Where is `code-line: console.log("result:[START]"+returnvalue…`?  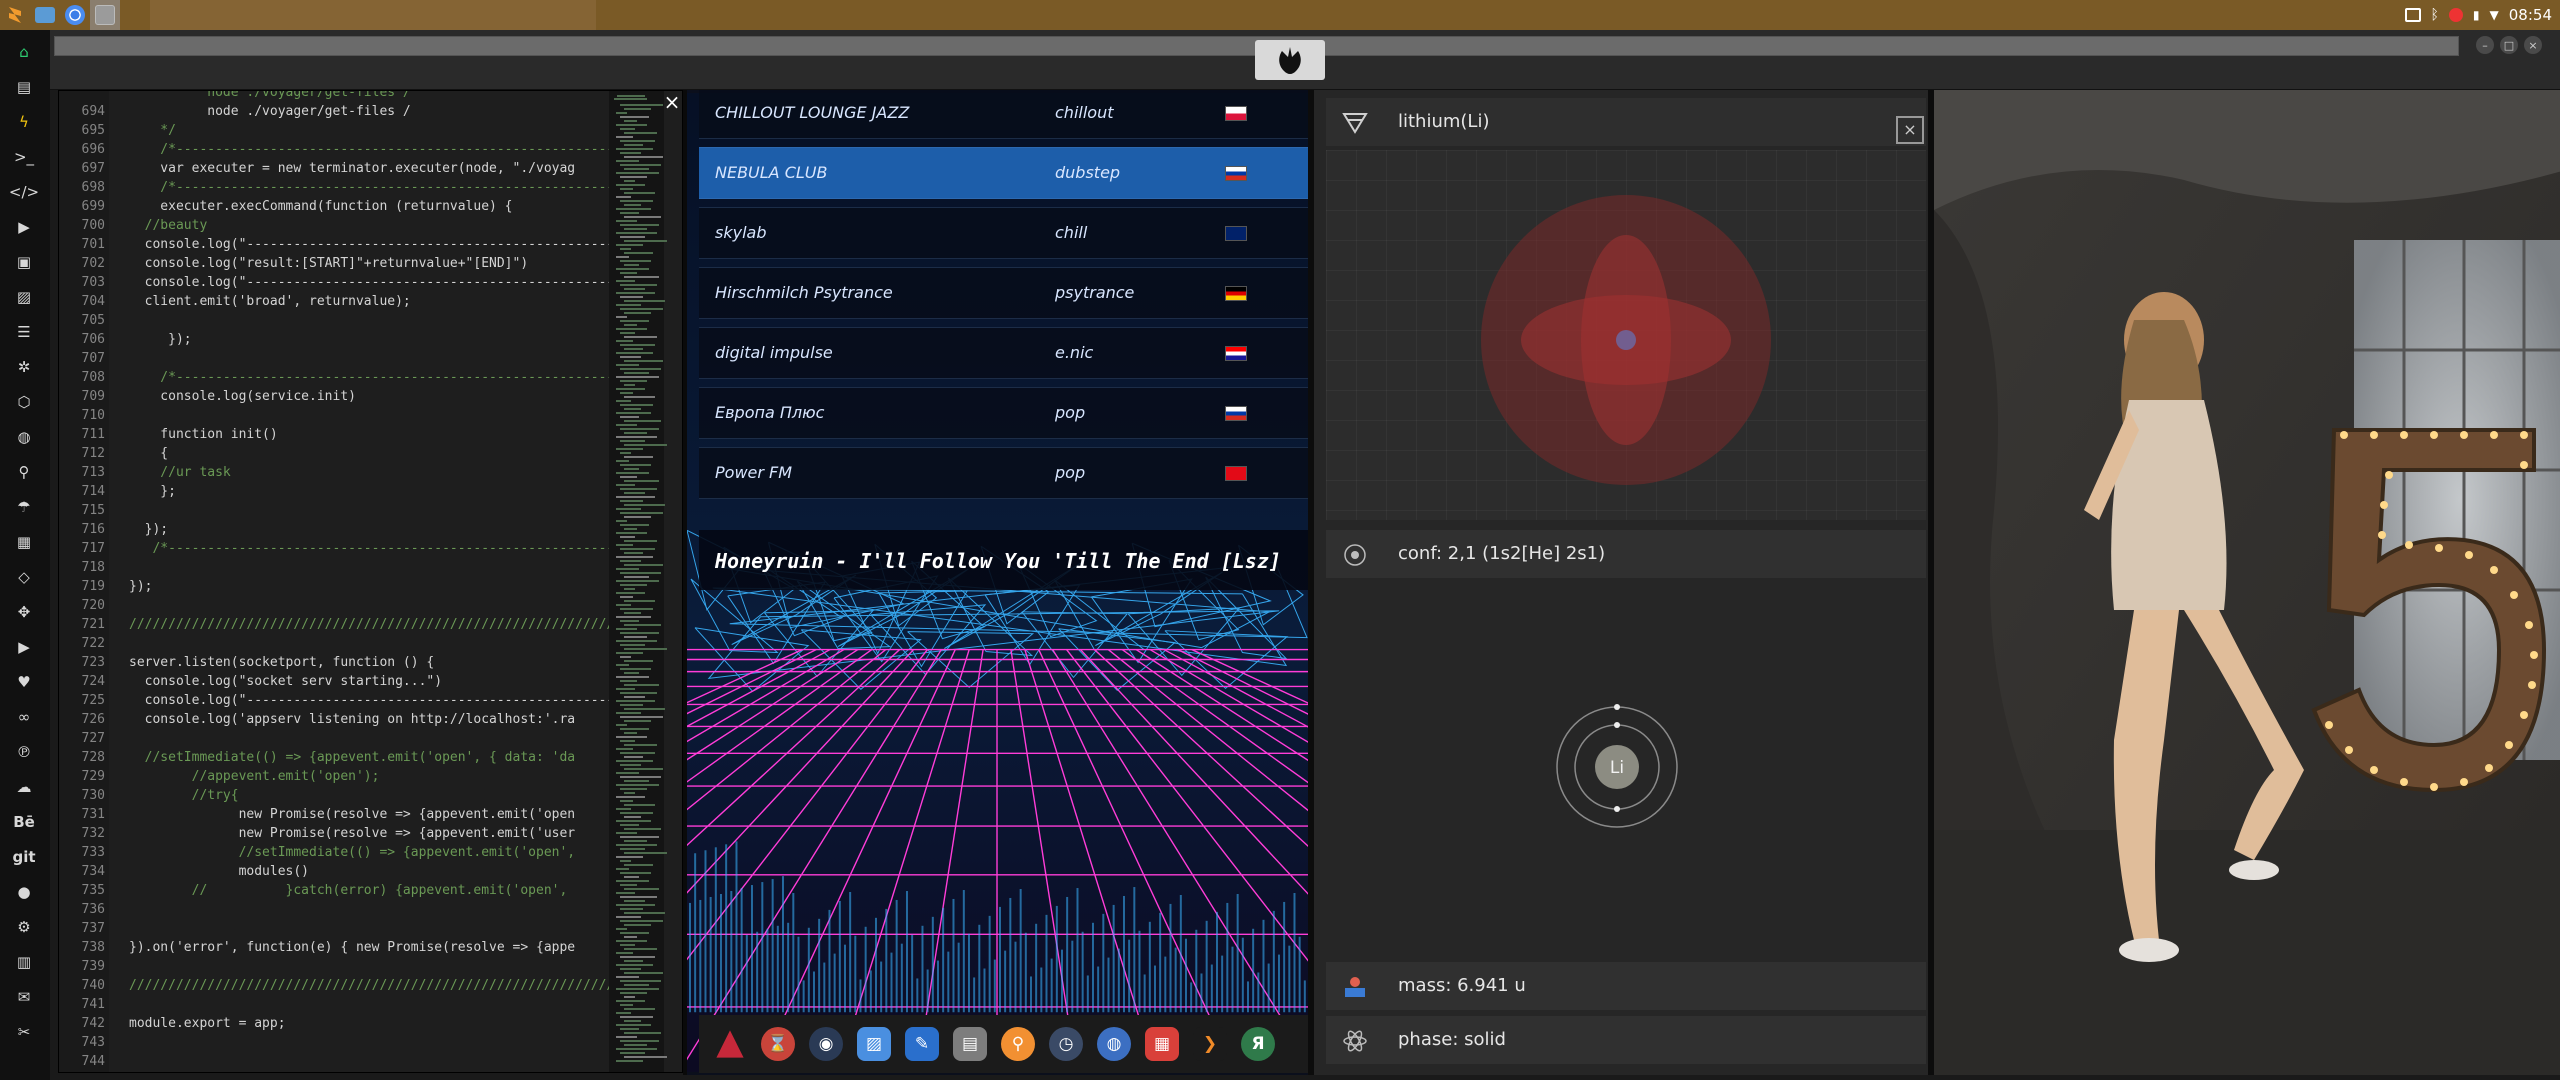 code-line: console.log("result:[START]"+returnvalue… is located at coordinates (329, 263).